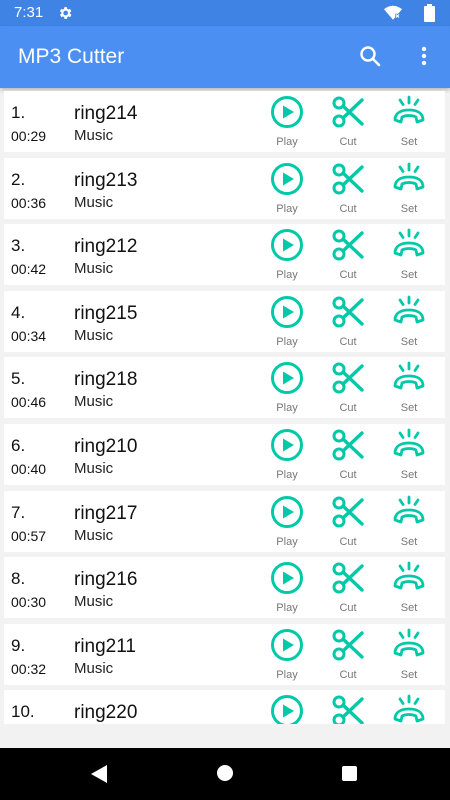  I want to click on song-duration: 00:36, so click(29, 202).